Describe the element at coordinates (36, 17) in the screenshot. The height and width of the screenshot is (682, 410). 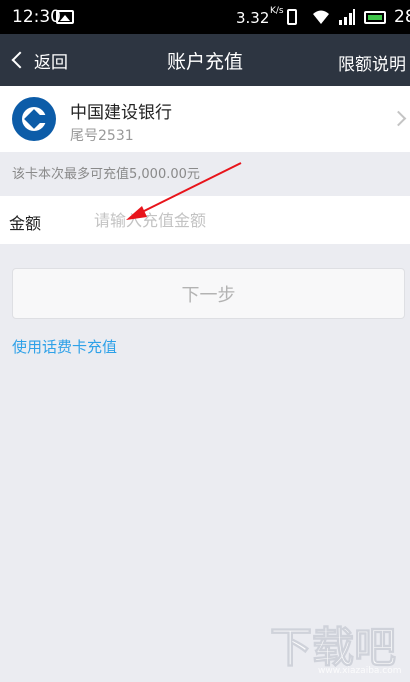
I see `status-time: 12:30` at that location.